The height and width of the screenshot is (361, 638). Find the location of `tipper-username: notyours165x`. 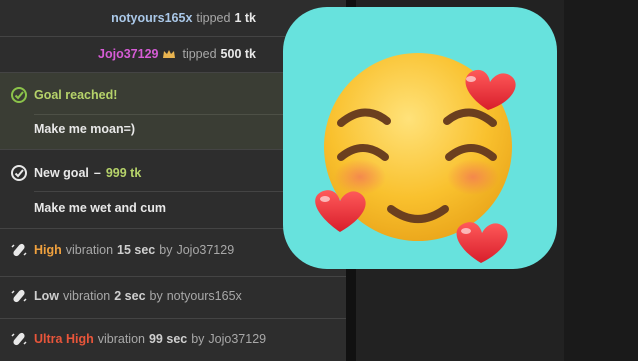

tipper-username: notyours165x is located at coordinates (151, 18).